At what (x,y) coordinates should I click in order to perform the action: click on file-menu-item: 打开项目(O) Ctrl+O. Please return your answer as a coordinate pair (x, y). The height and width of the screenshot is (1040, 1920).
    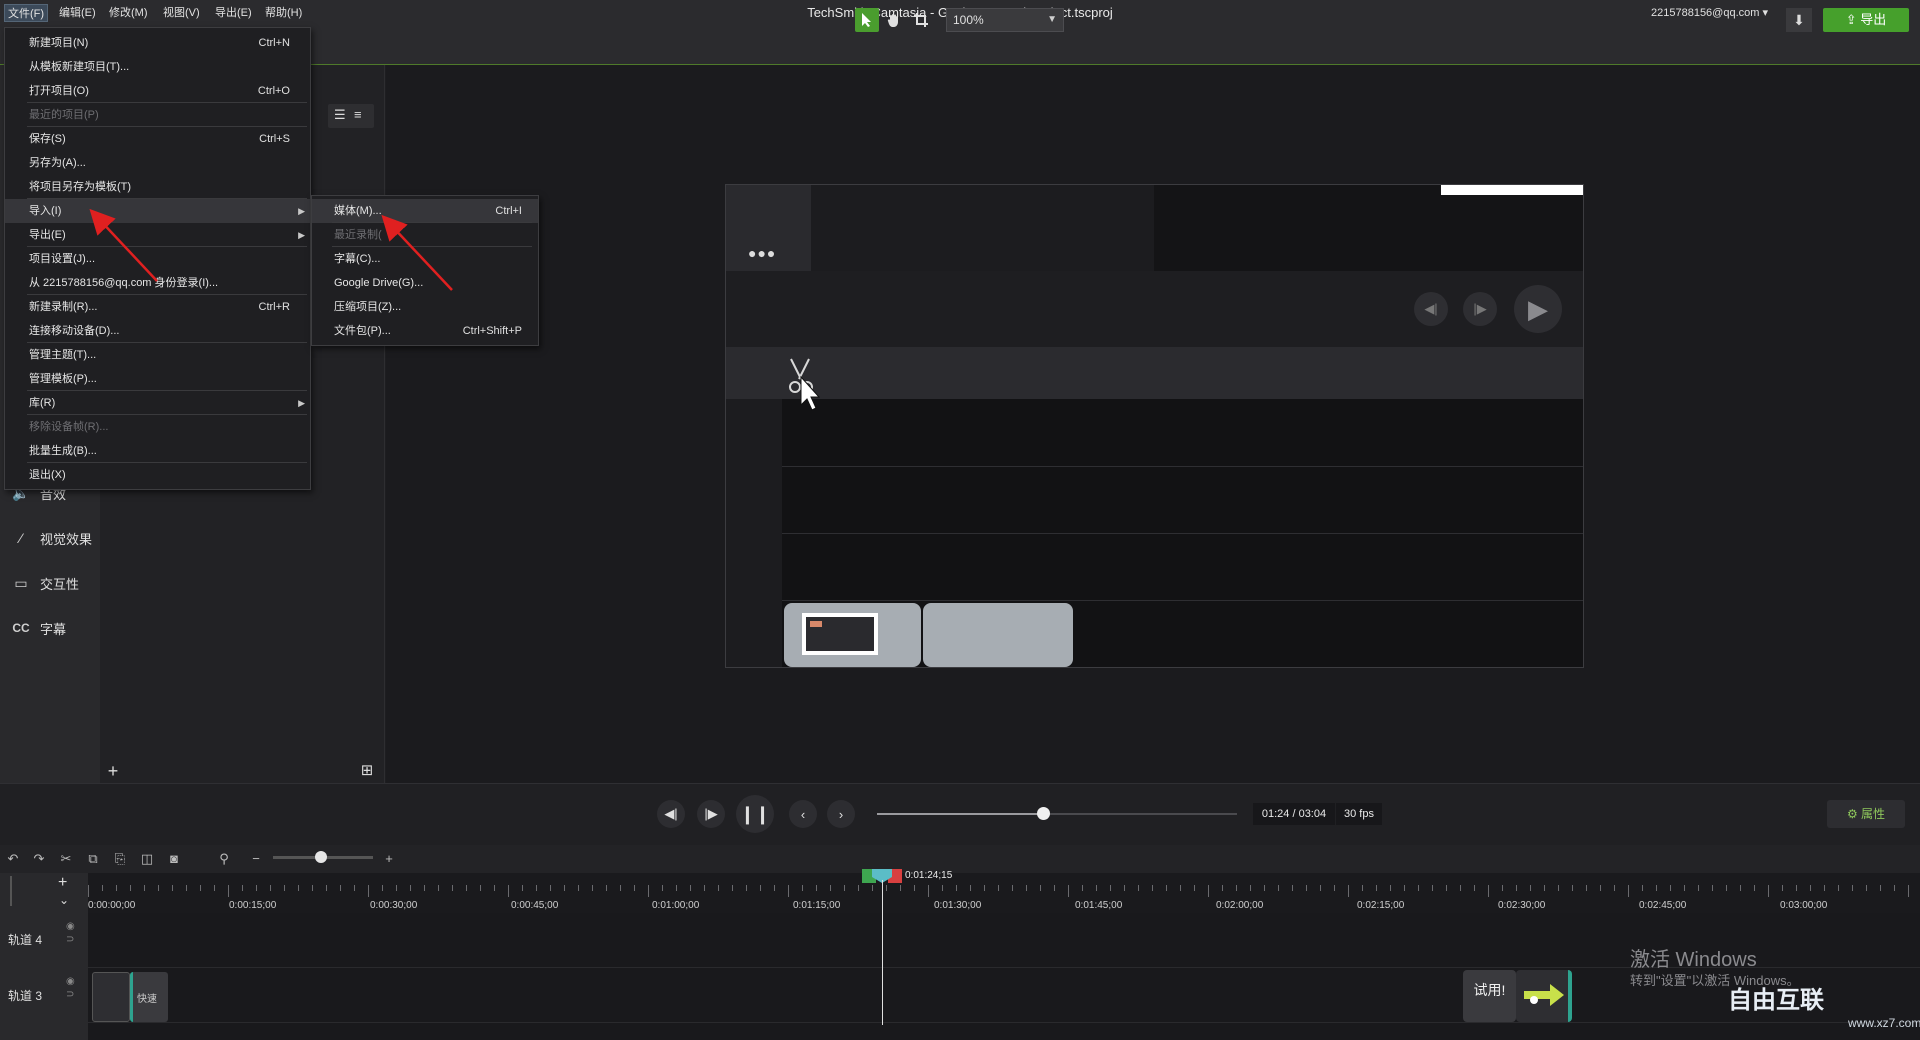
    Looking at the image, I should click on (157, 91).